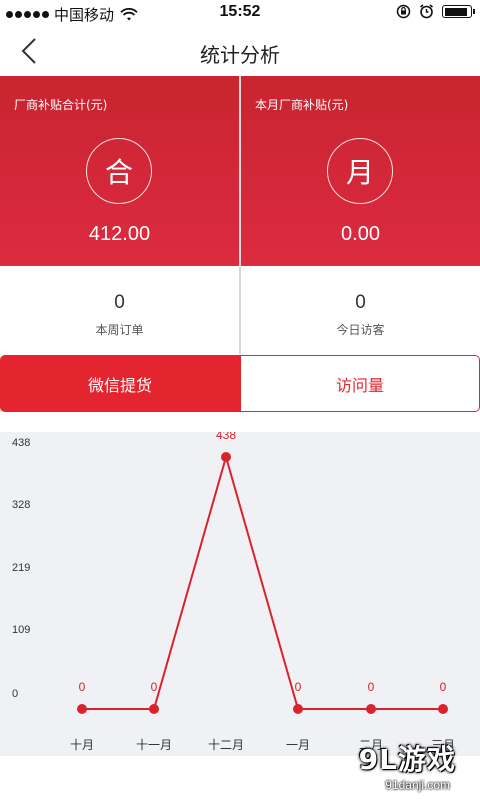 Image resolution: width=480 pixels, height=800 pixels. What do you see at coordinates (298, 745) in the screenshot?
I see `x-tick-label: 一月` at bounding box center [298, 745].